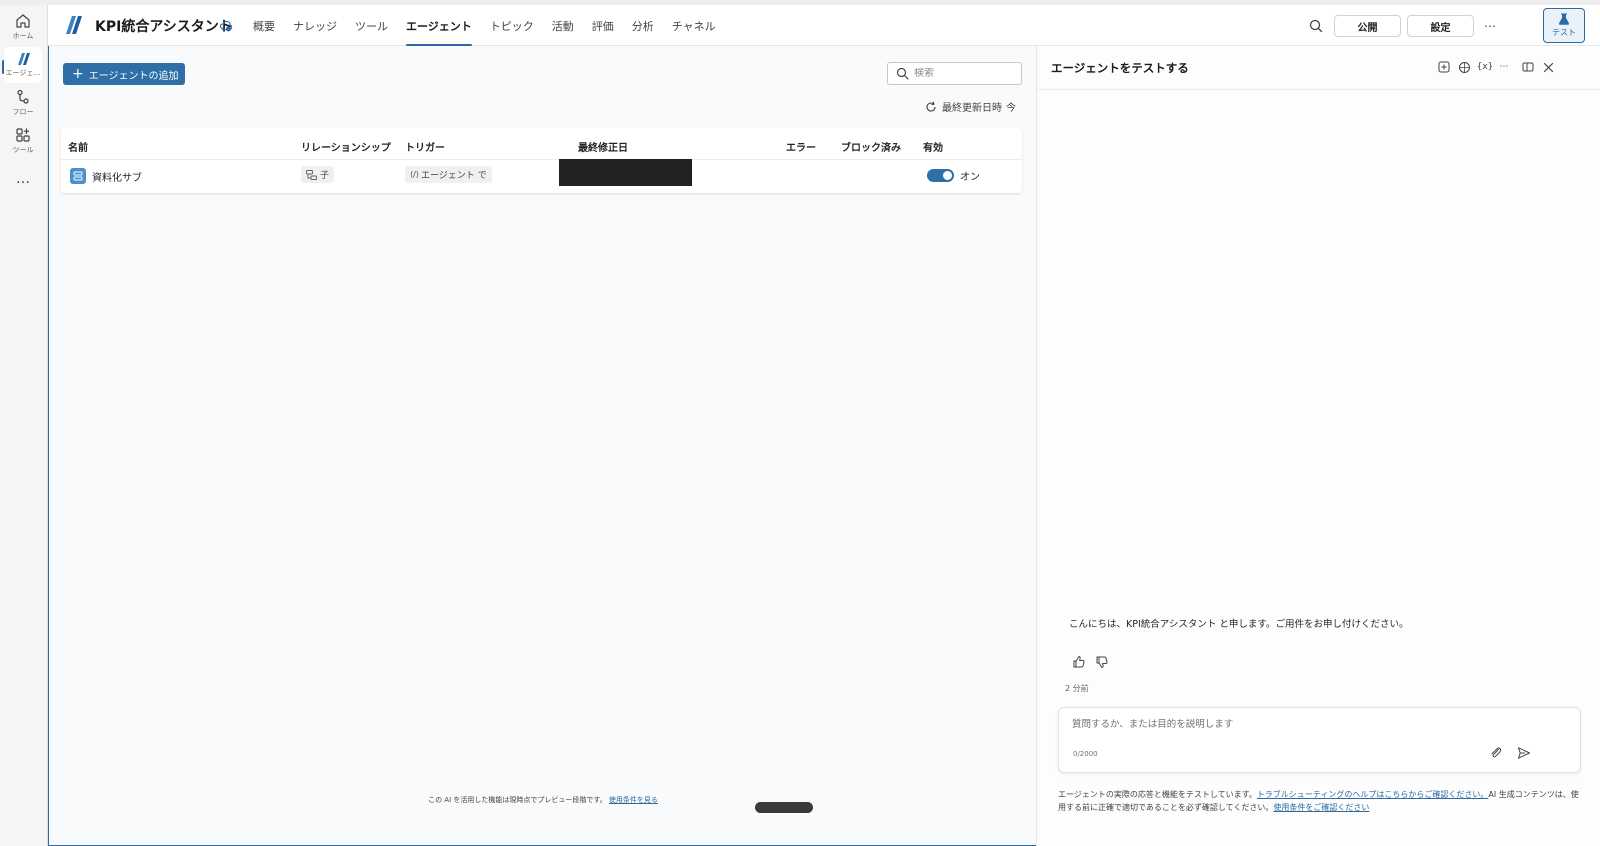 This screenshot has width=1600, height=846. I want to click on refresh-label: 最終更新日時, so click(972, 108).